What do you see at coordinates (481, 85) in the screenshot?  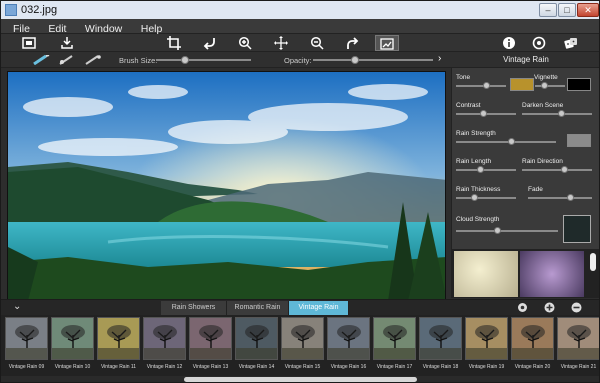 I see `tone-slider` at bounding box center [481, 85].